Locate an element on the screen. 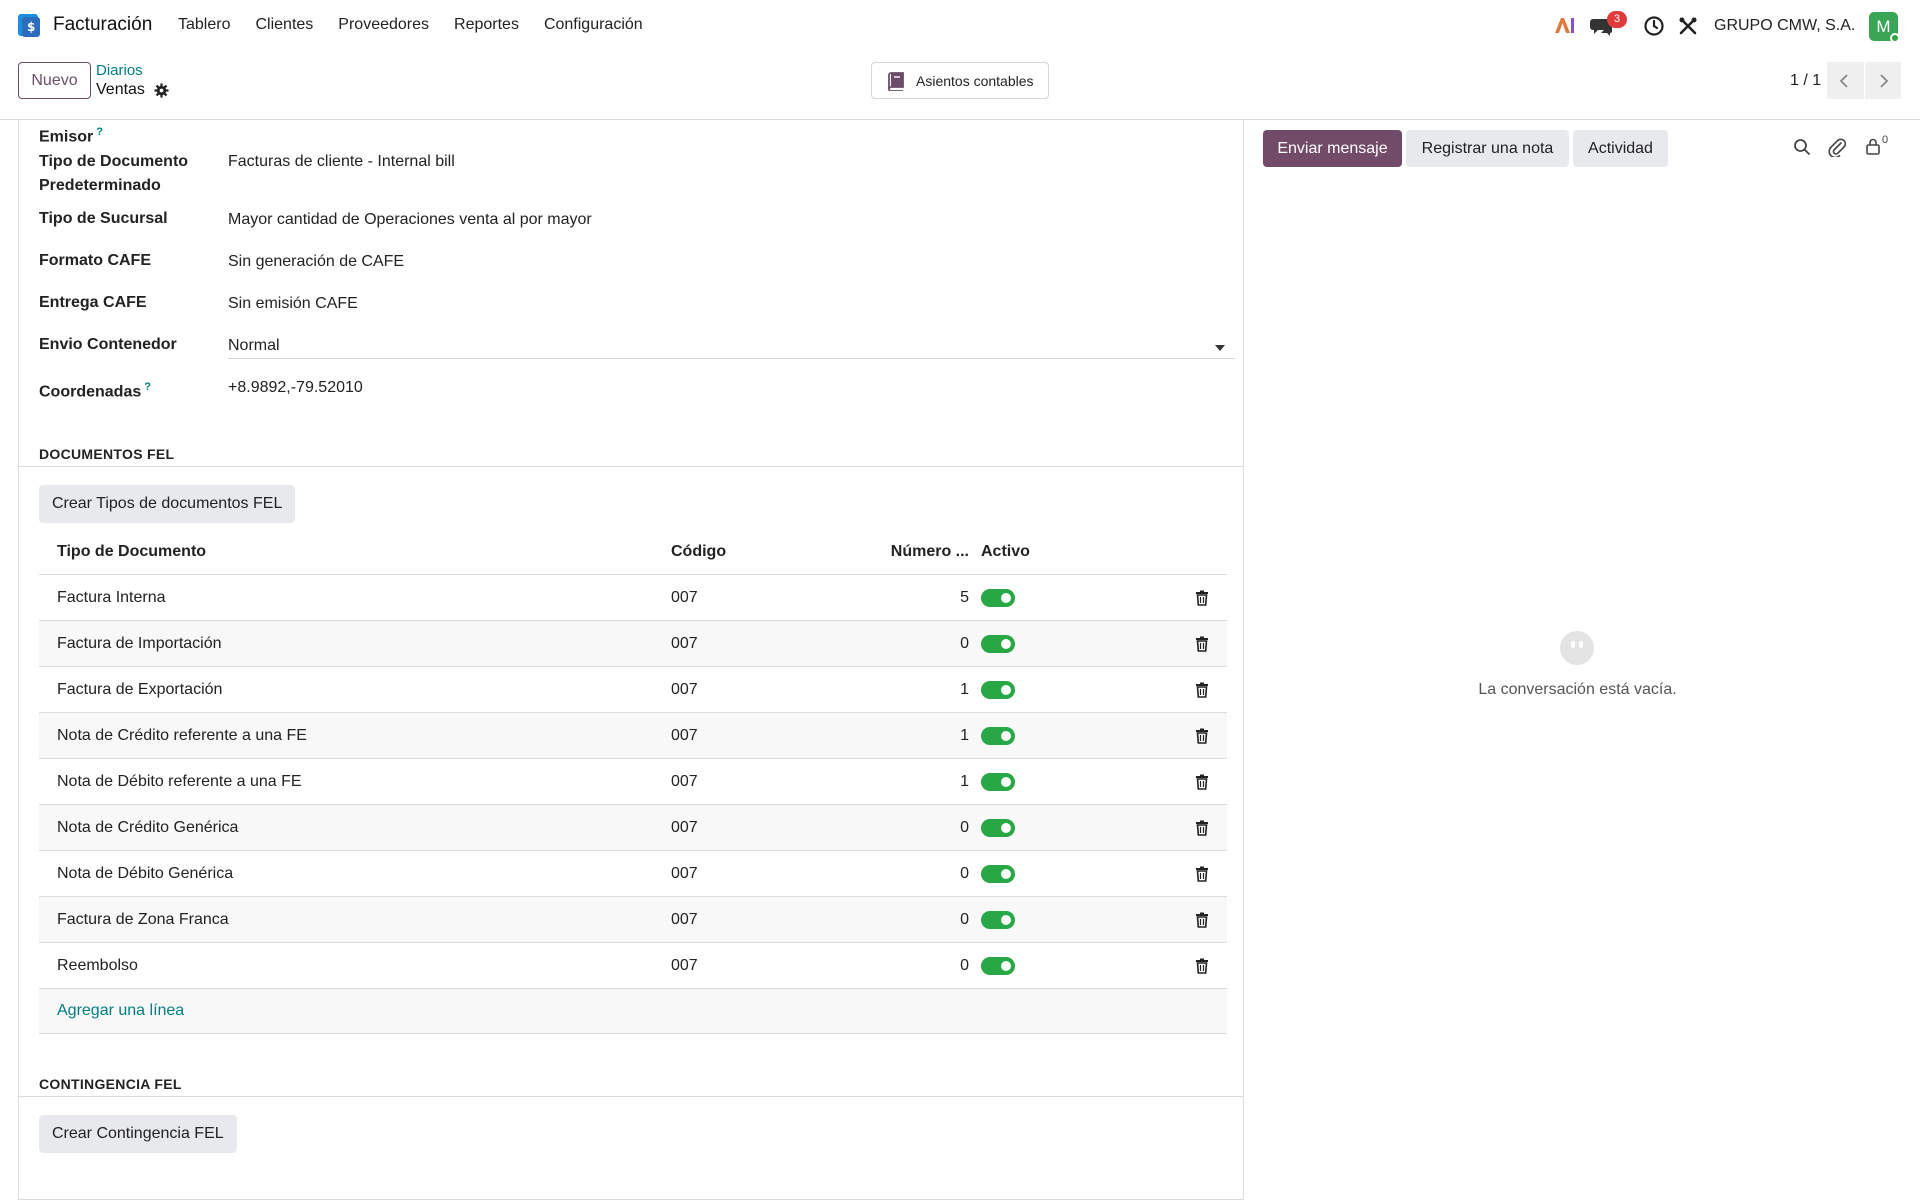 The width and height of the screenshot is (1920, 1200). pager-value: 1 / 1 is located at coordinates (1805, 81).